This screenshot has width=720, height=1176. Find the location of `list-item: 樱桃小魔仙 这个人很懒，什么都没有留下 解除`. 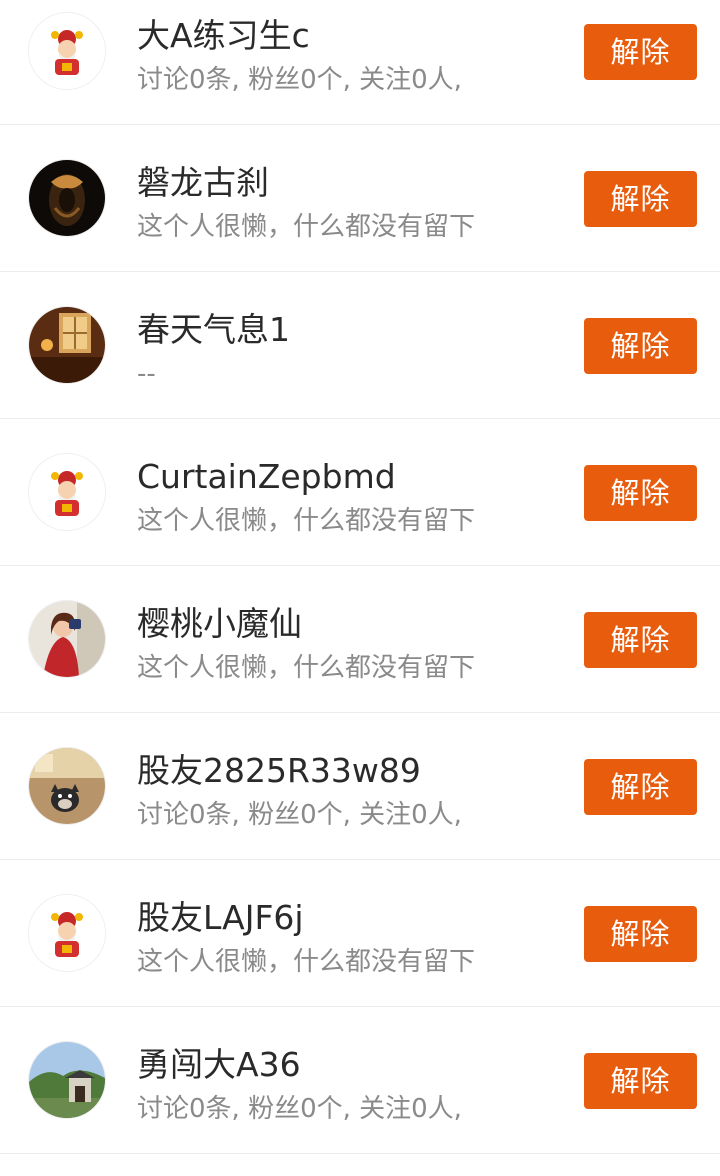

list-item: 樱桃小魔仙 这个人很懒，什么都没有留下 解除 is located at coordinates (360, 639).